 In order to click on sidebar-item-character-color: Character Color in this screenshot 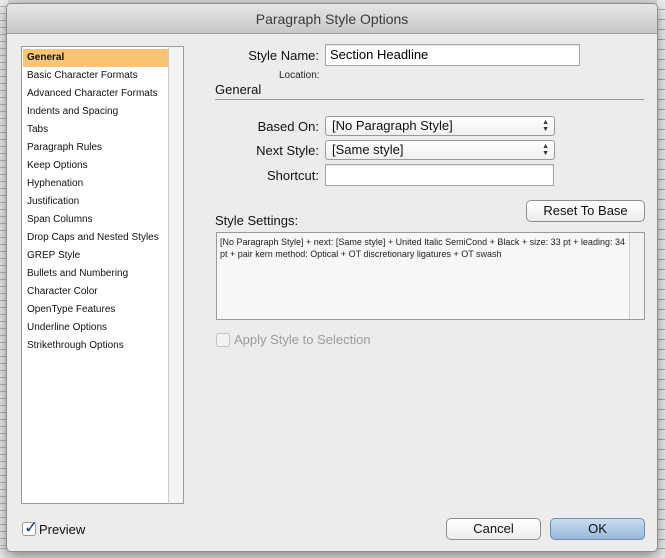, I will do `click(103, 292)`.